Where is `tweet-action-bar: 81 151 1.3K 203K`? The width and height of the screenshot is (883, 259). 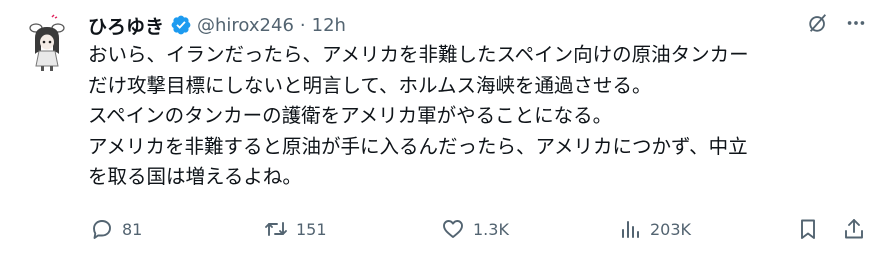 tweet-action-bar: 81 151 1.3K 203K is located at coordinates (478, 229).